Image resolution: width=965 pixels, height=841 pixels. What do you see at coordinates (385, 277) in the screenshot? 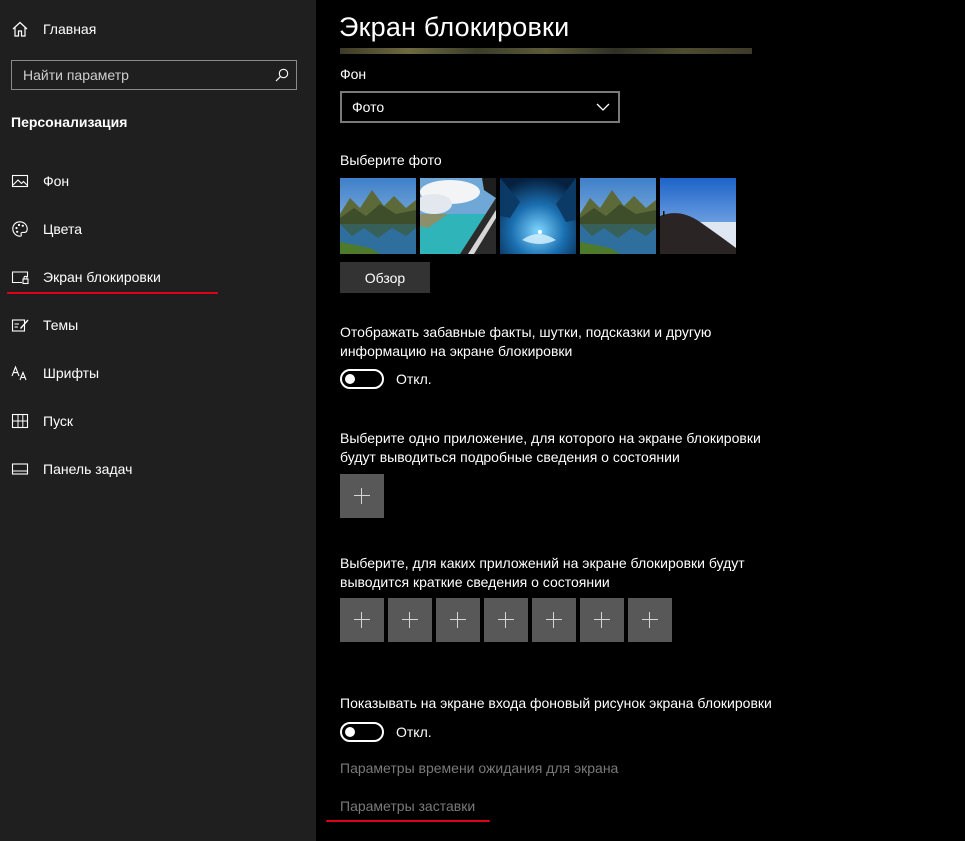
I see `browse-button: Обзор` at bounding box center [385, 277].